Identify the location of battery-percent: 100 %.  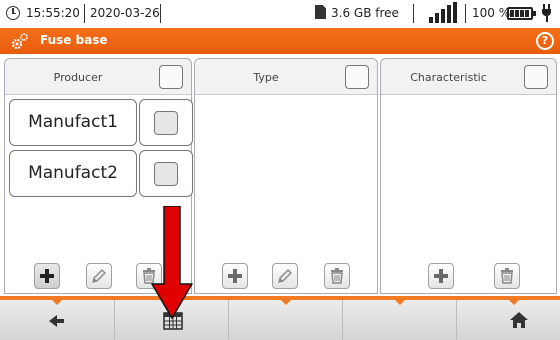
(491, 13).